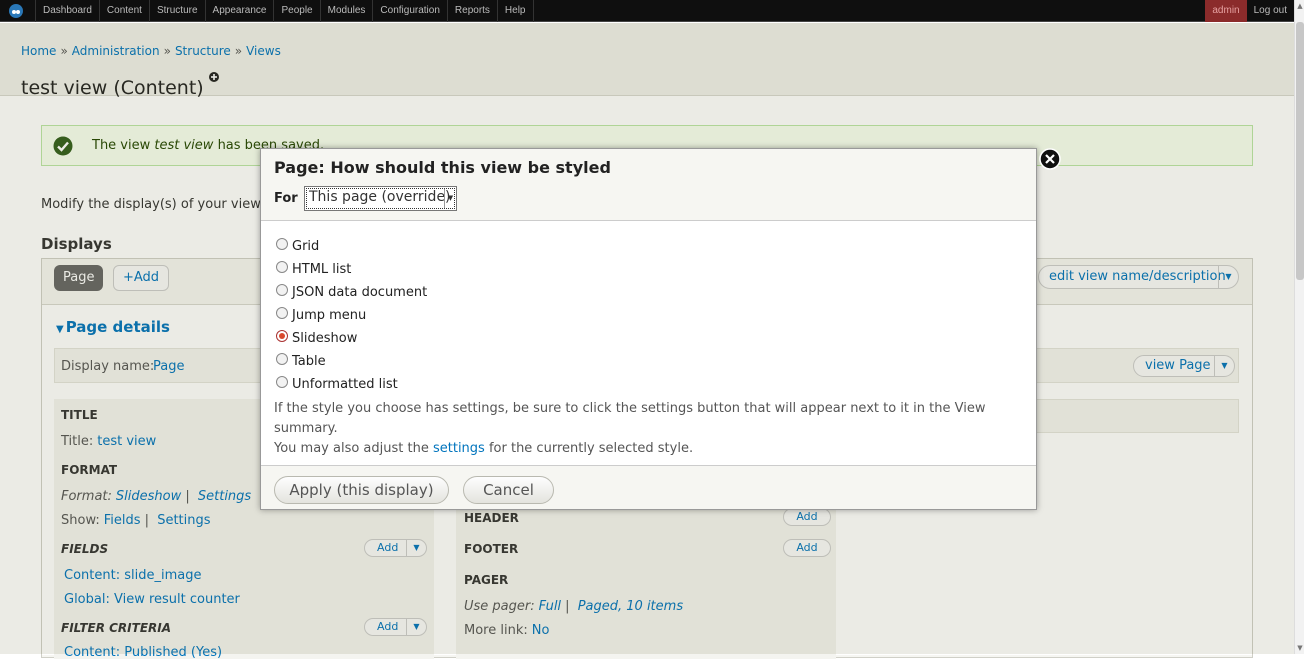 The height and width of the screenshot is (660, 1304). Describe the element at coordinates (1050, 159) in the screenshot. I see `close-icon` at that location.